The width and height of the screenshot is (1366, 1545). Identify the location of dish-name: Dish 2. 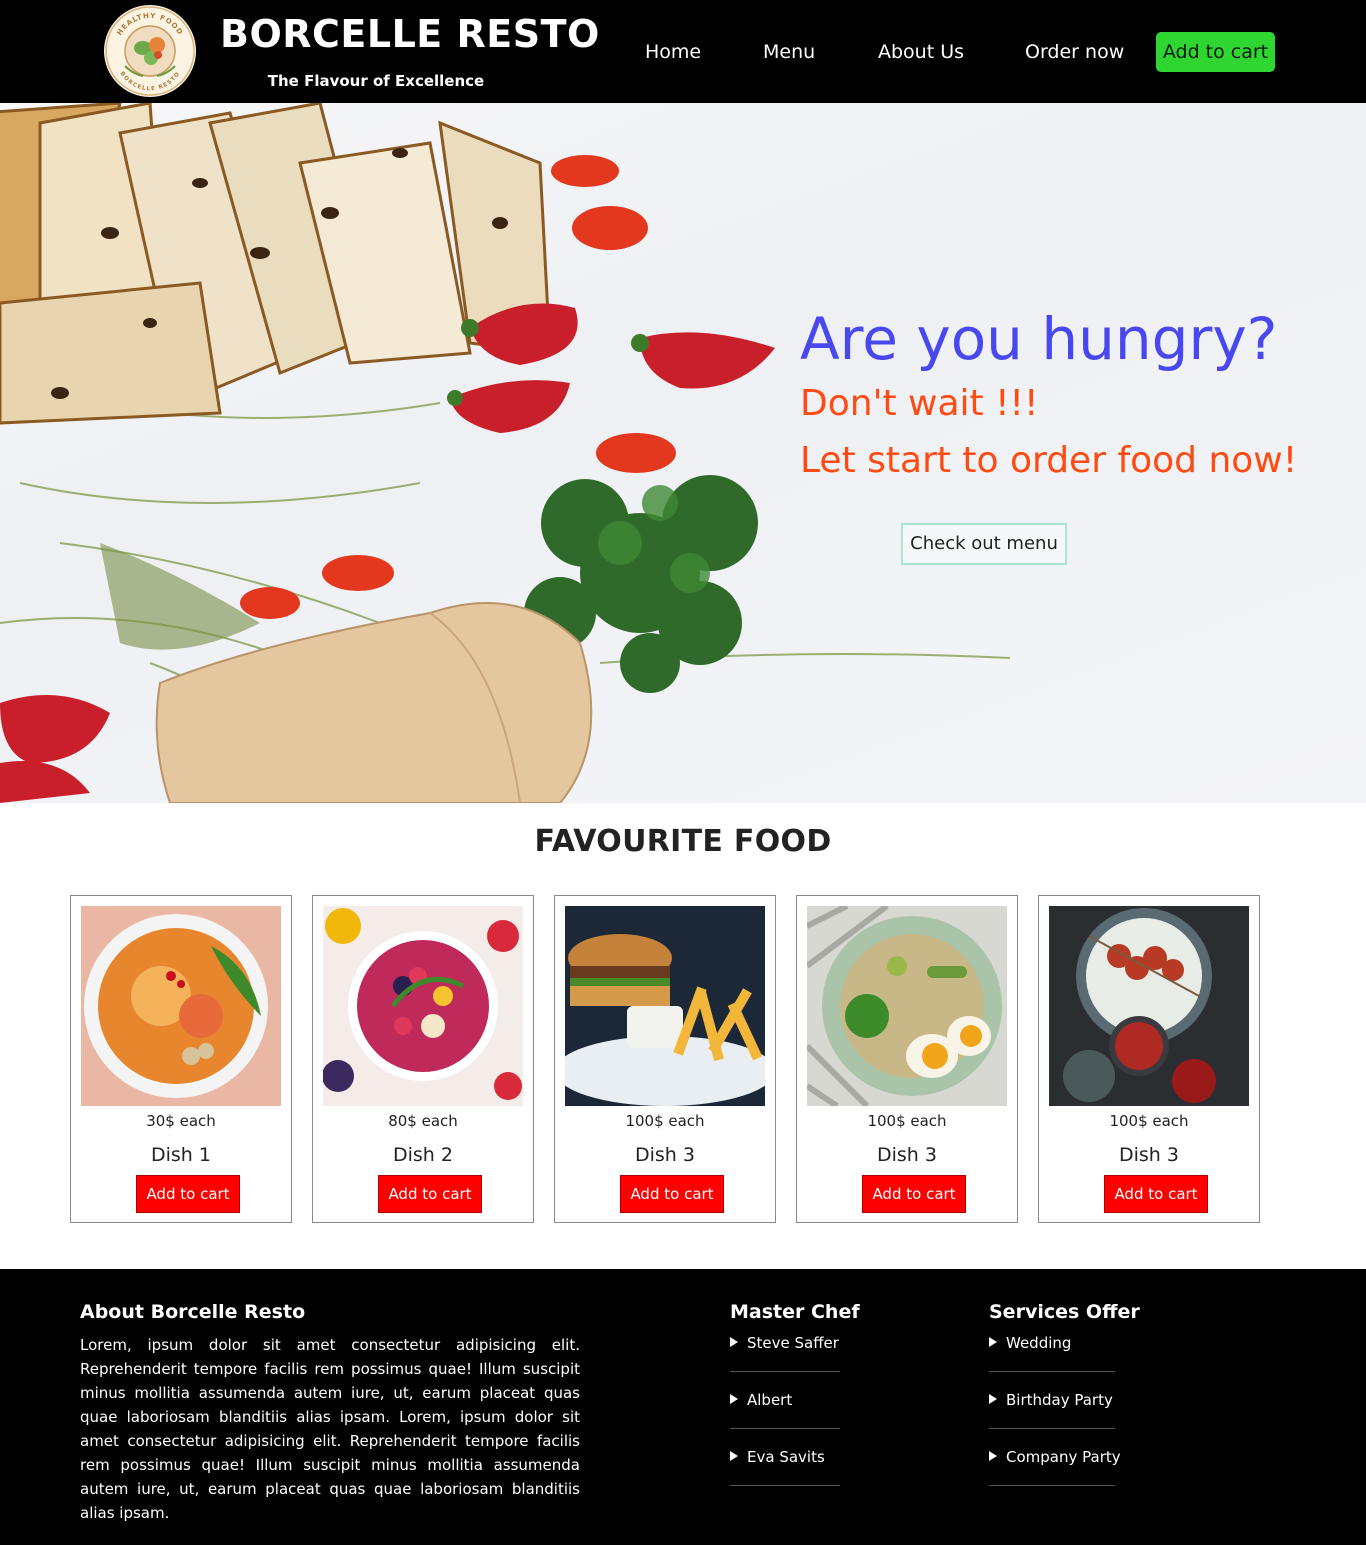
(423, 1155).